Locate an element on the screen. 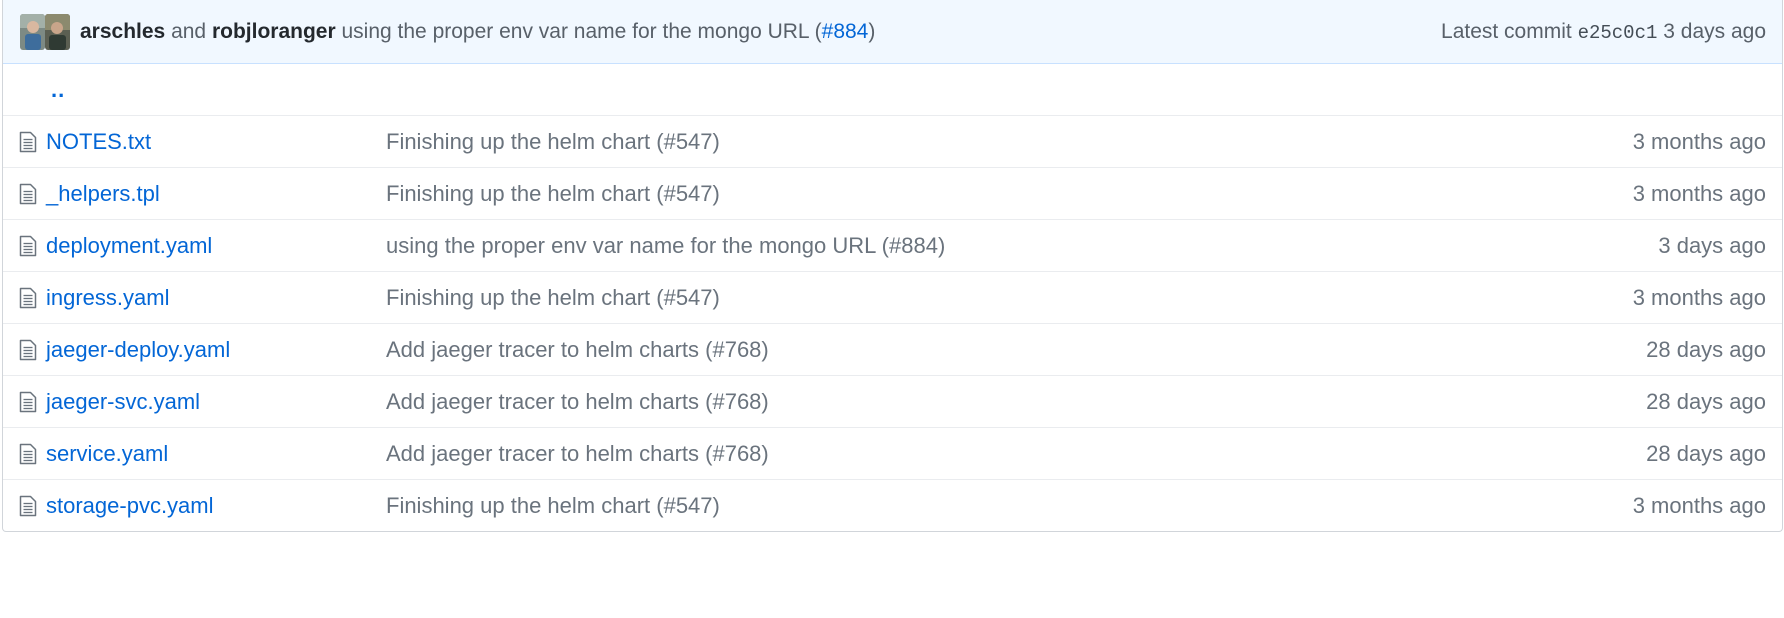 The height and width of the screenshot is (618, 1784). file-name-link: storage-pvc.yaml is located at coordinates (216, 506).